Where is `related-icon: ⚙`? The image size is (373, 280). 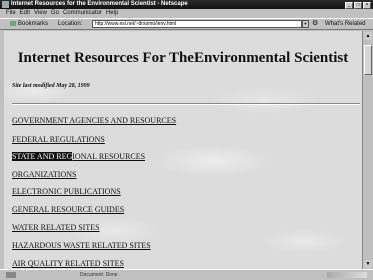
related-icon: ⚙ is located at coordinates (315, 24).